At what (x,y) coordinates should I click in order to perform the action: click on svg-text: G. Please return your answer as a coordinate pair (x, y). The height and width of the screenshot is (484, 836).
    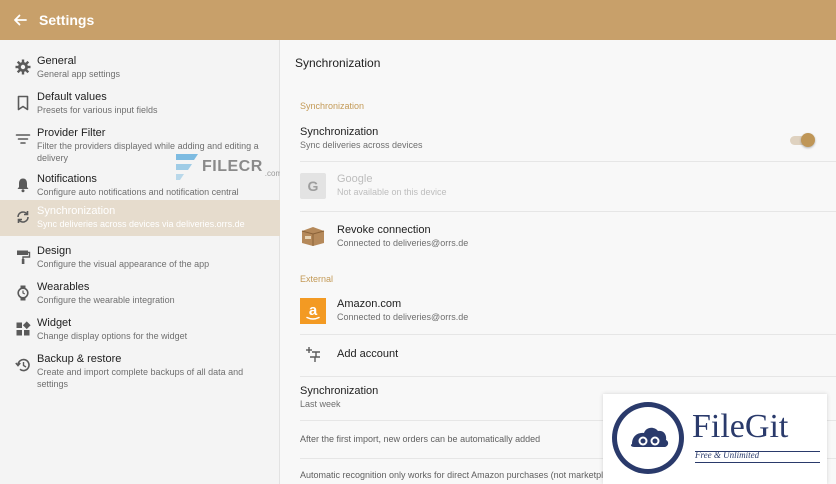
    Looking at the image, I should click on (313, 186).